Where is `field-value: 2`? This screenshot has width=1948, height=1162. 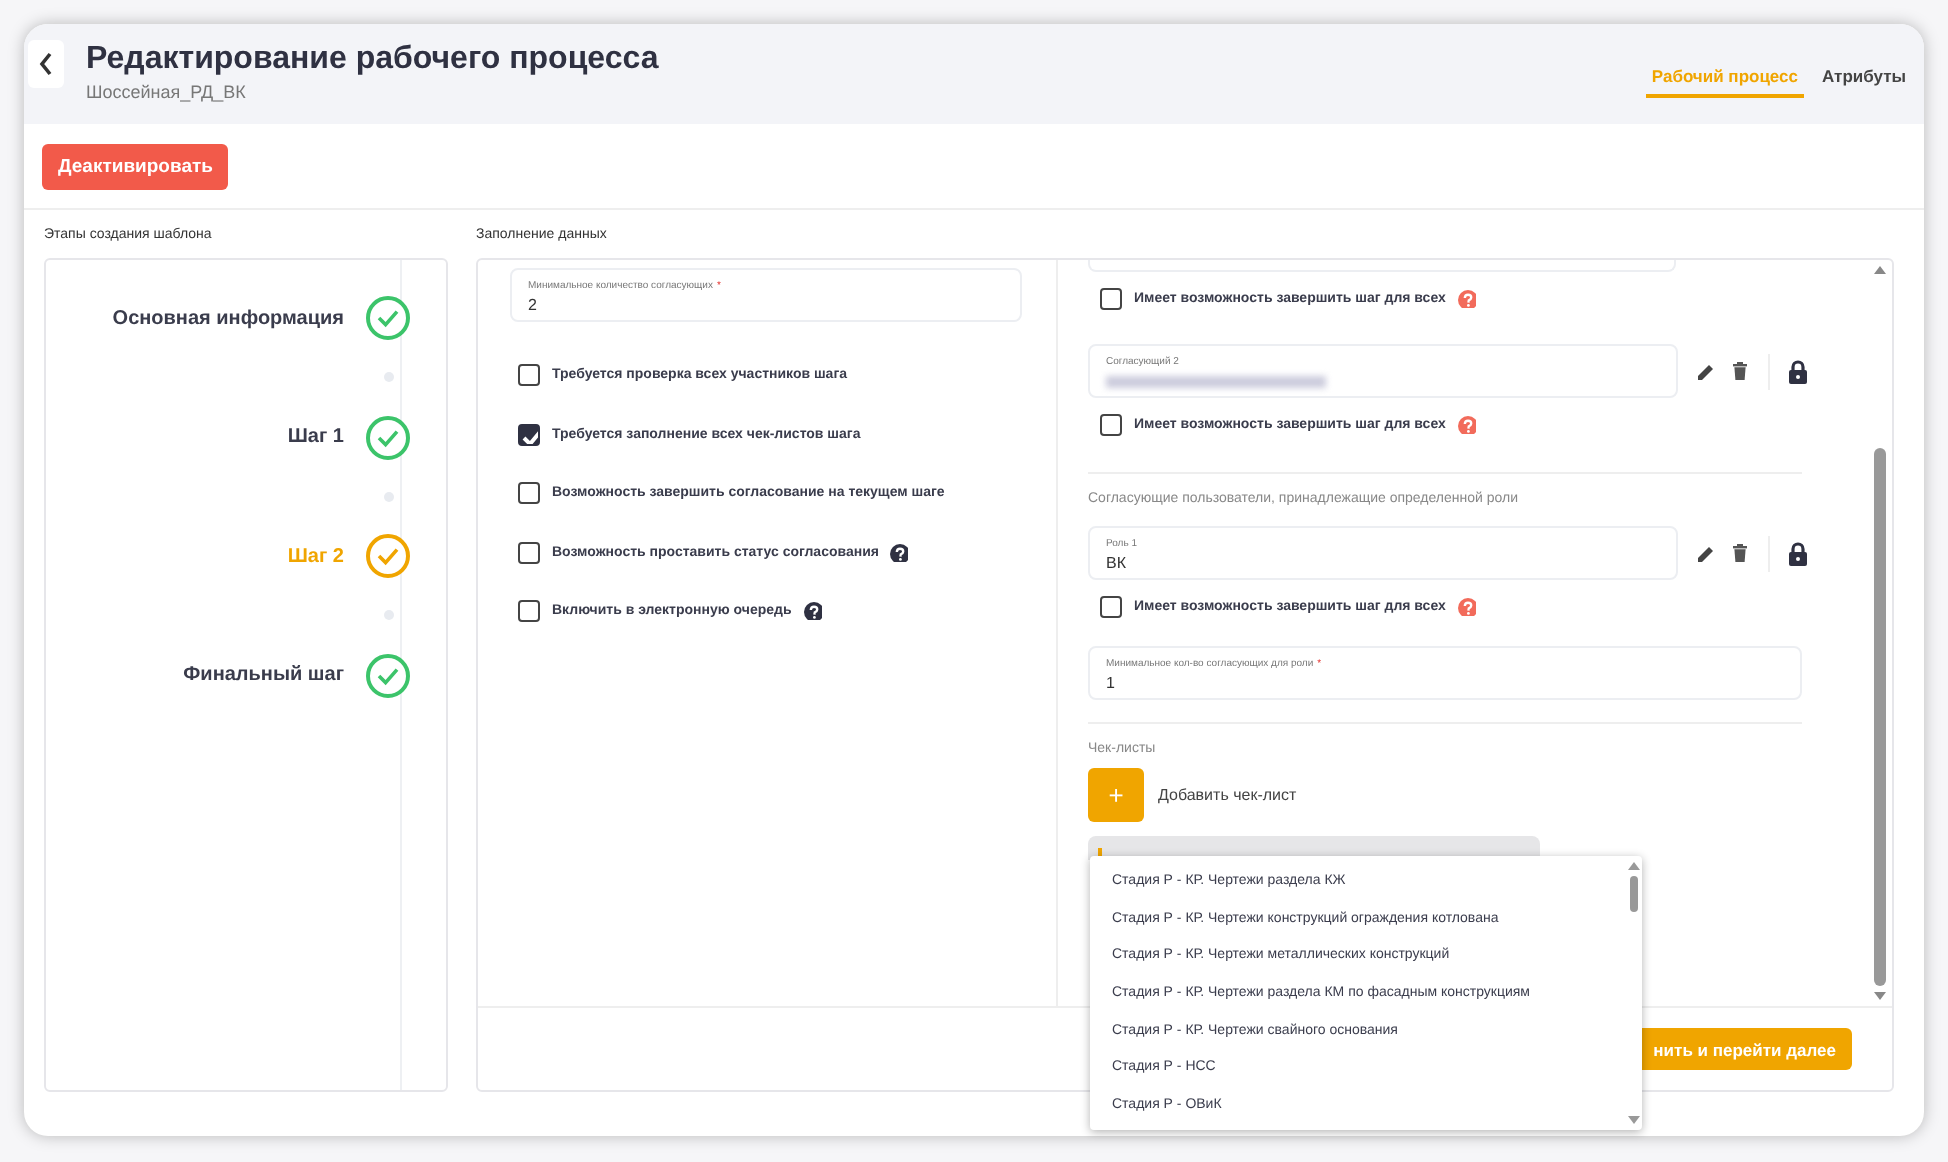
field-value: 2 is located at coordinates (533, 305).